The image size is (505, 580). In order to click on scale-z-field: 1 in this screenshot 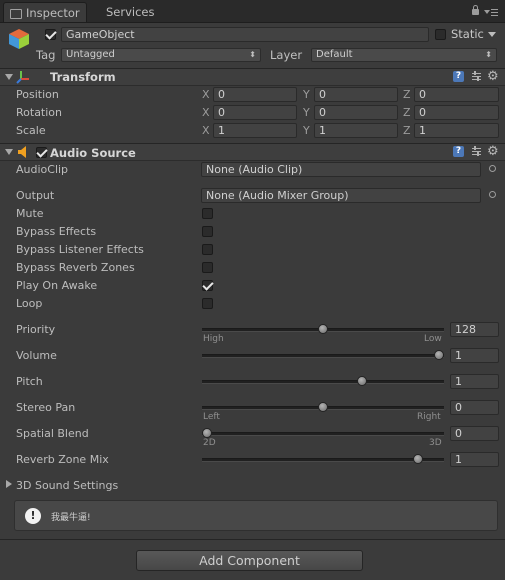, I will do `click(456, 130)`.